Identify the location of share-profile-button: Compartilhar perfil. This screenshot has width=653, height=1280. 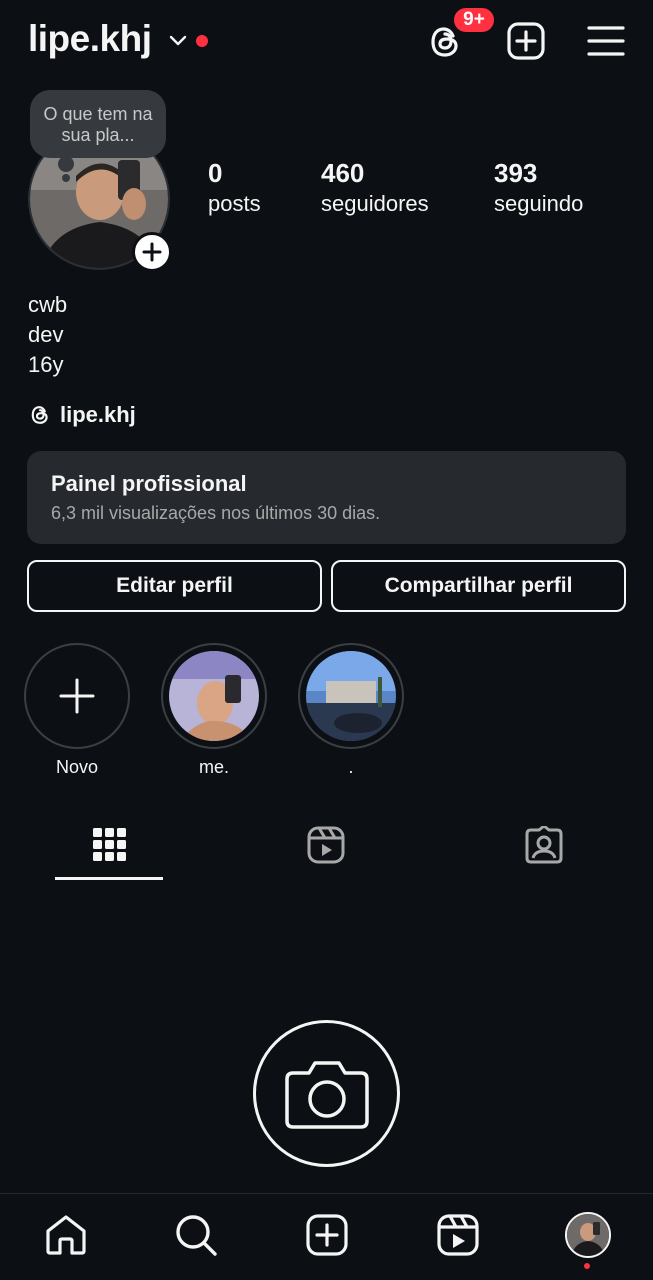
(478, 586).